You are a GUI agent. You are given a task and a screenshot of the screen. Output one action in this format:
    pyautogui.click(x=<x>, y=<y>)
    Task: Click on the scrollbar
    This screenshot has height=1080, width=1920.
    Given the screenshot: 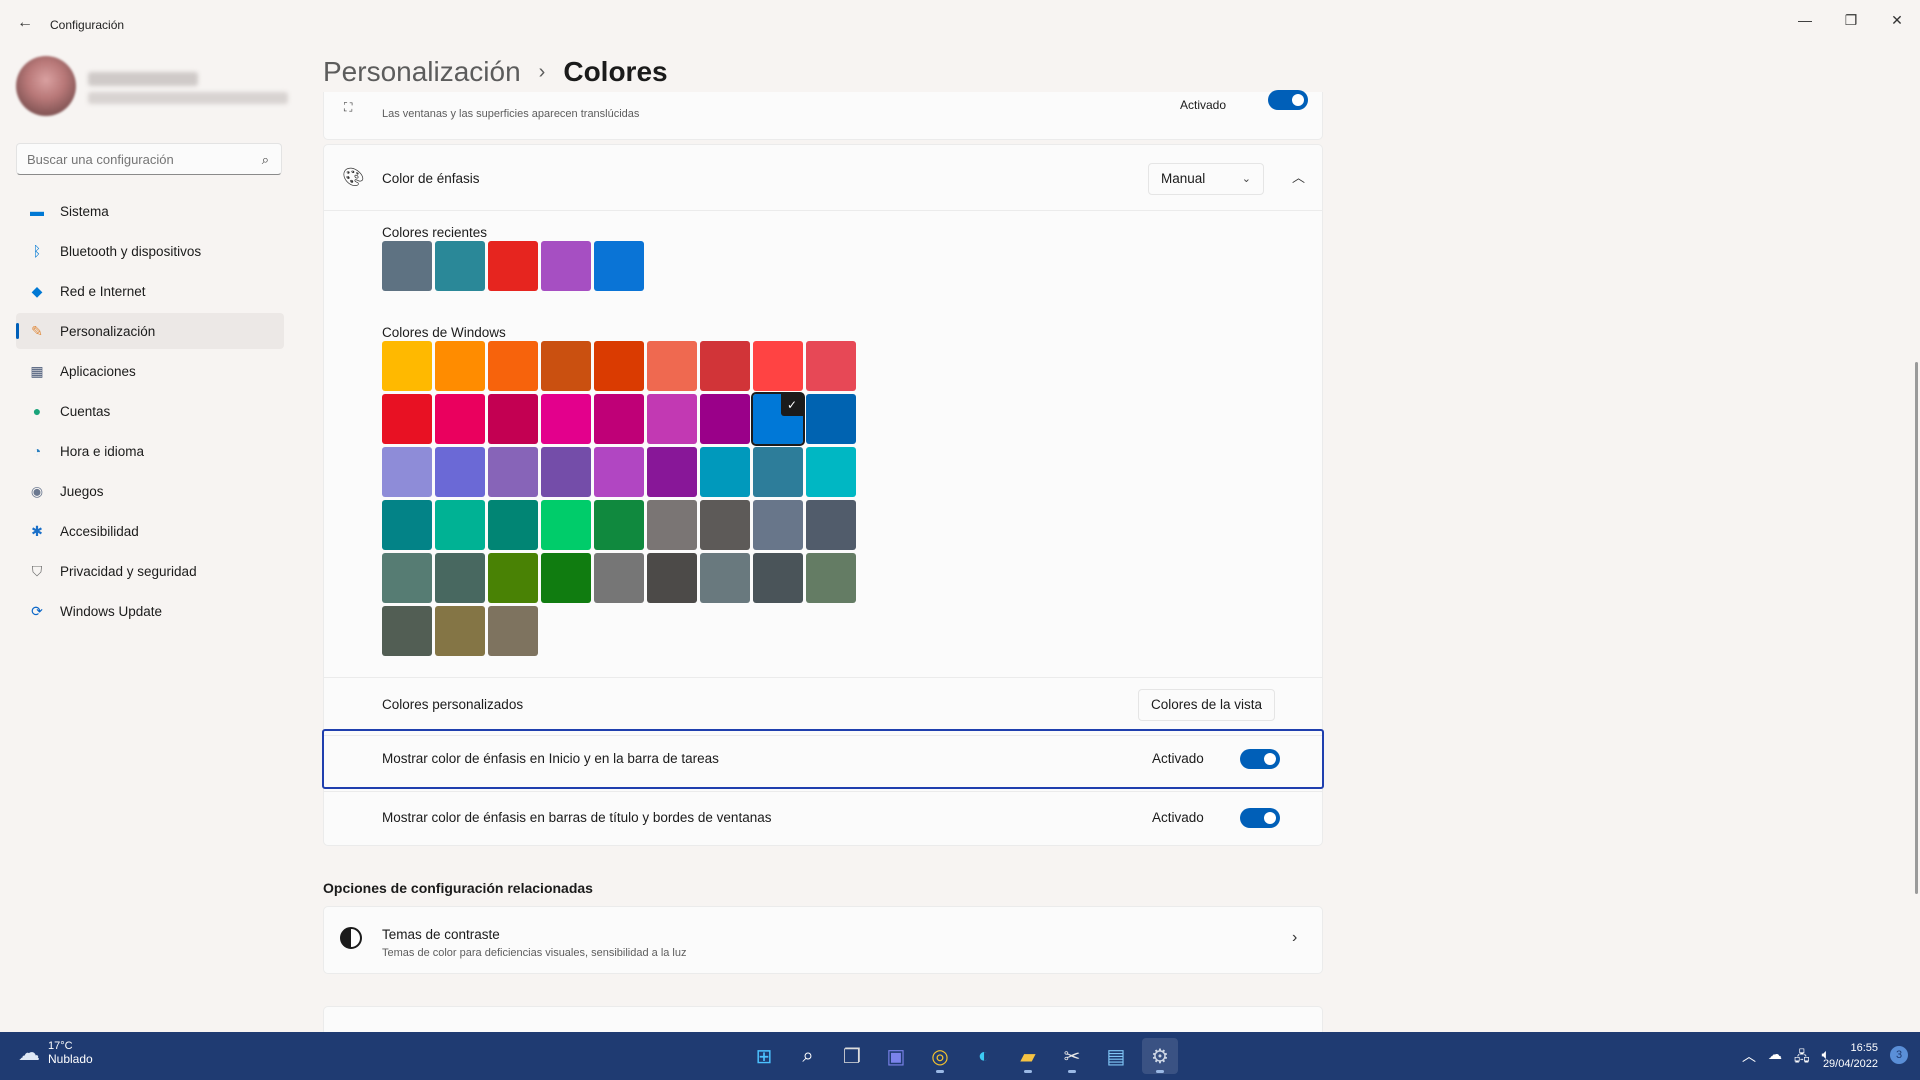 What is the action you would take?
    pyautogui.click(x=1916, y=628)
    